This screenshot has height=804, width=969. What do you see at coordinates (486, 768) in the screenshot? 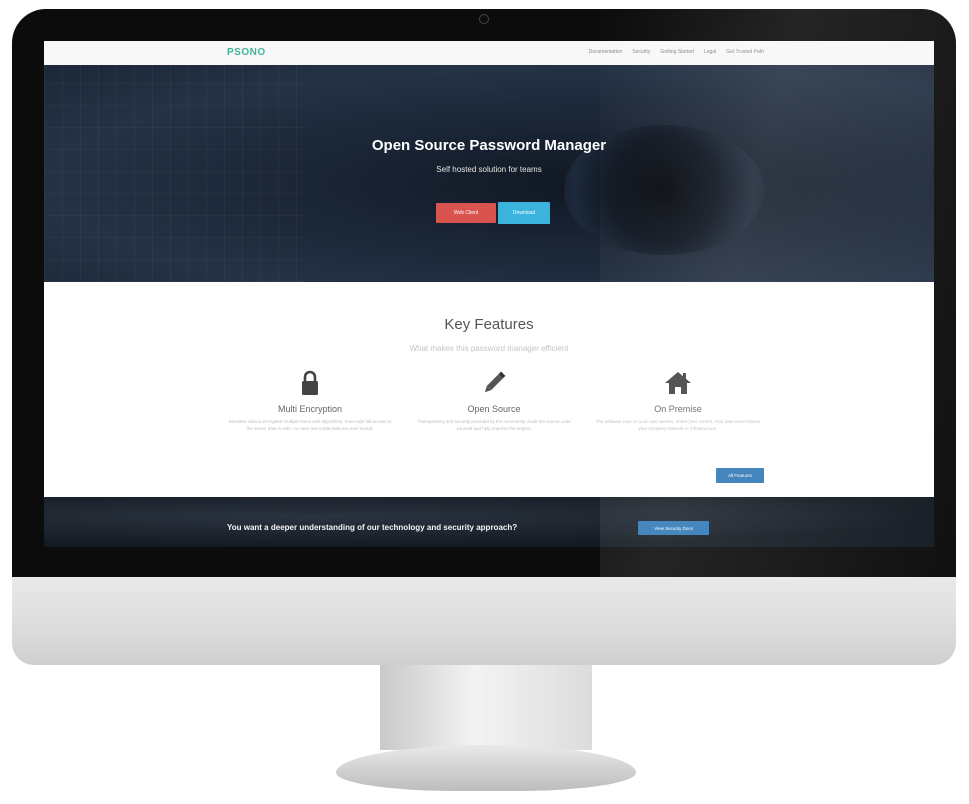
I see `monitor-stand-foot` at bounding box center [486, 768].